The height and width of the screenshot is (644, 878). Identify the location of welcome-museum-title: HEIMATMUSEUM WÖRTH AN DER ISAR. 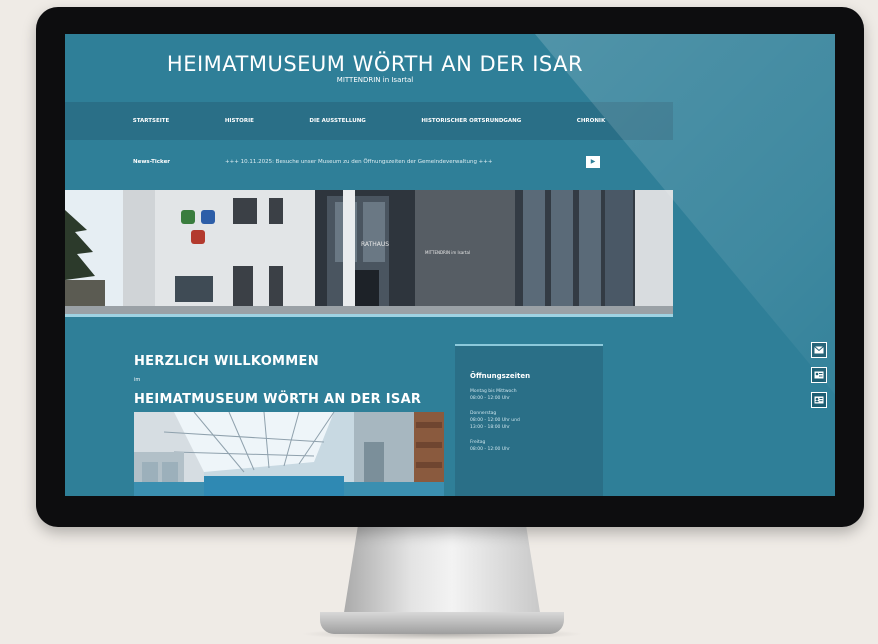
(278, 399).